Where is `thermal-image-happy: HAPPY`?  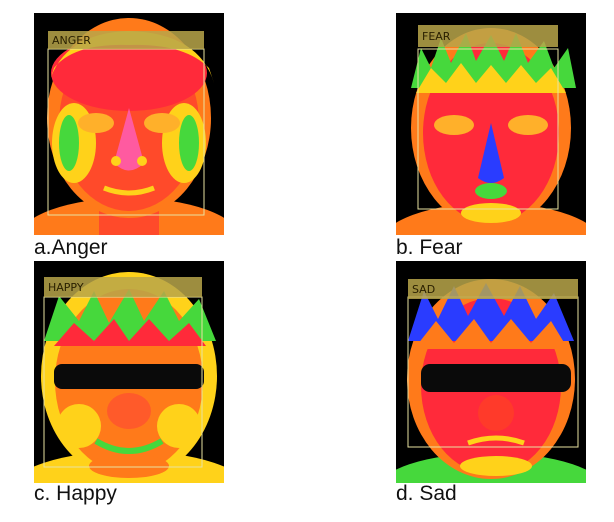
thermal-image-happy: HAPPY is located at coordinates (129, 372).